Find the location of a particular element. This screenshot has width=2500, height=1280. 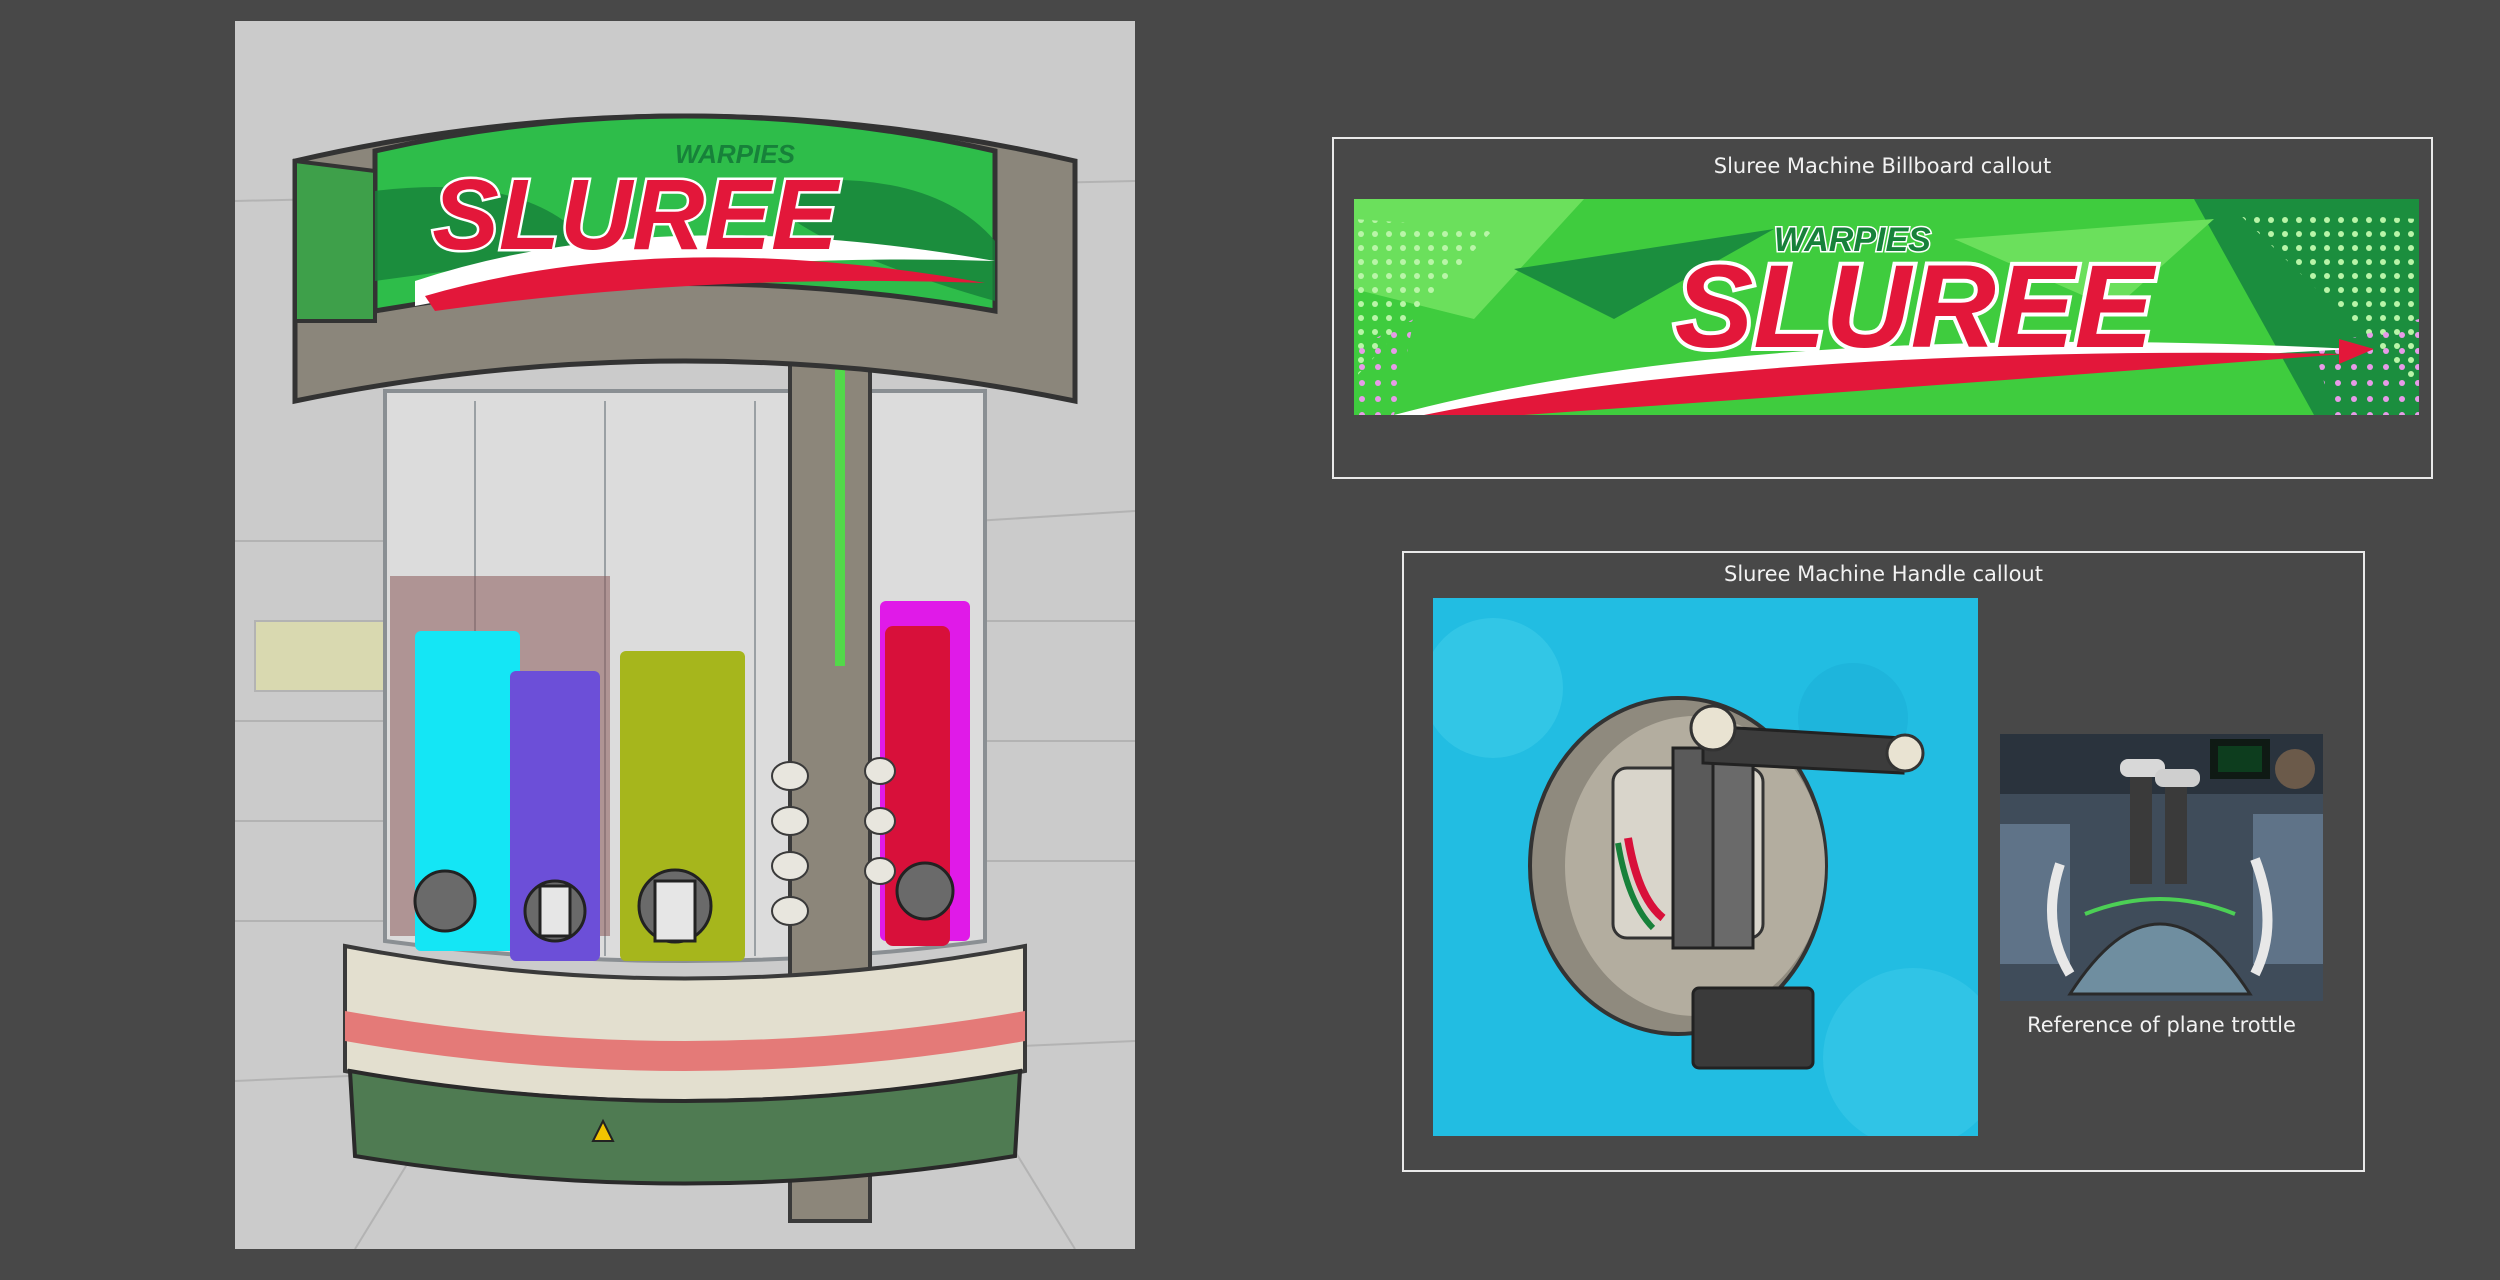

plane-throttle-reference-photo is located at coordinates (2161, 867).